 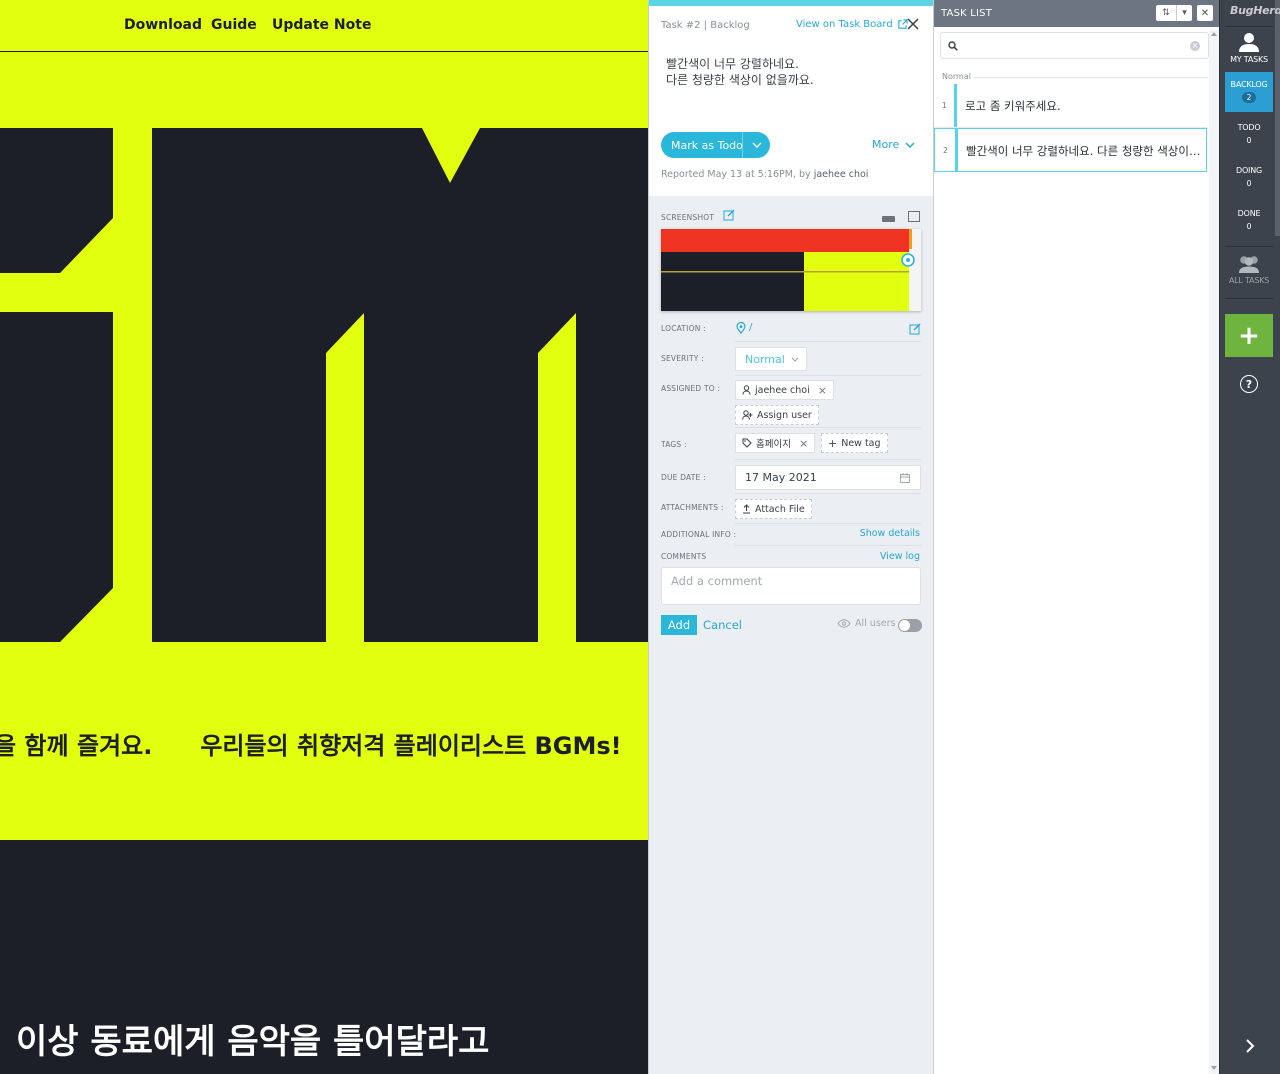 What do you see at coordinates (253, 1042) in the screenshot?
I see `site-heading: 이상 동료에게 음악을 틀어달라고` at bounding box center [253, 1042].